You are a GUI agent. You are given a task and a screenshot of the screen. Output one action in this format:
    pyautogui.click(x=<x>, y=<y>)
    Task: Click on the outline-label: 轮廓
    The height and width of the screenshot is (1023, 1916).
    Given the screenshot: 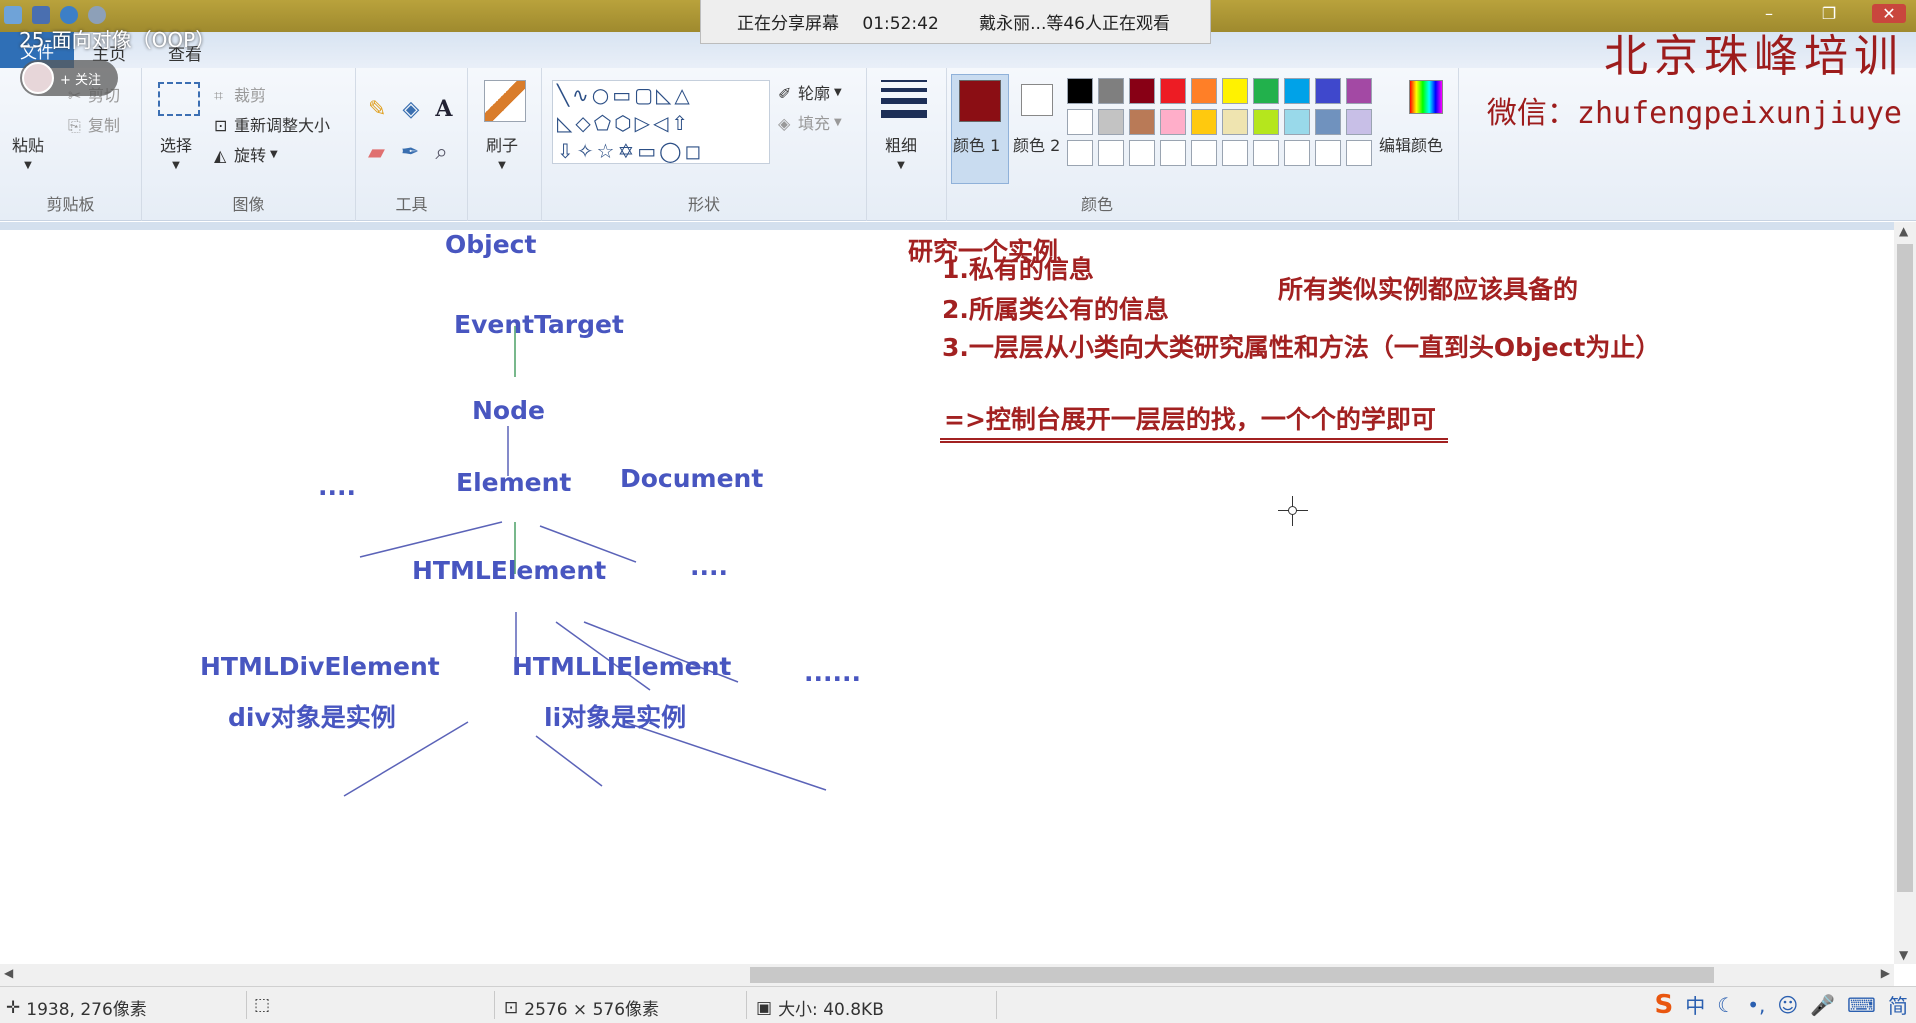 What is the action you would take?
    pyautogui.click(x=814, y=93)
    